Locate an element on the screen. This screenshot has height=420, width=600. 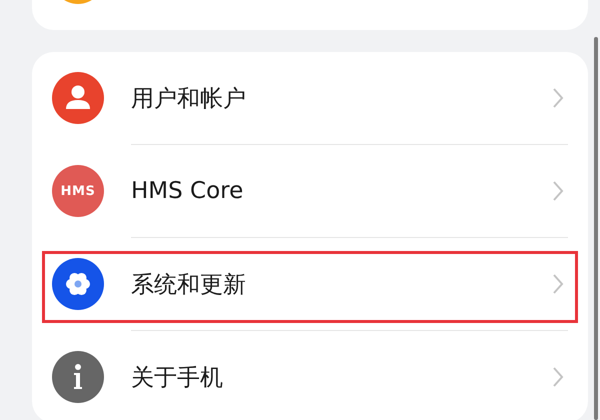
item-label: 用户和帐户 is located at coordinates (189, 99).